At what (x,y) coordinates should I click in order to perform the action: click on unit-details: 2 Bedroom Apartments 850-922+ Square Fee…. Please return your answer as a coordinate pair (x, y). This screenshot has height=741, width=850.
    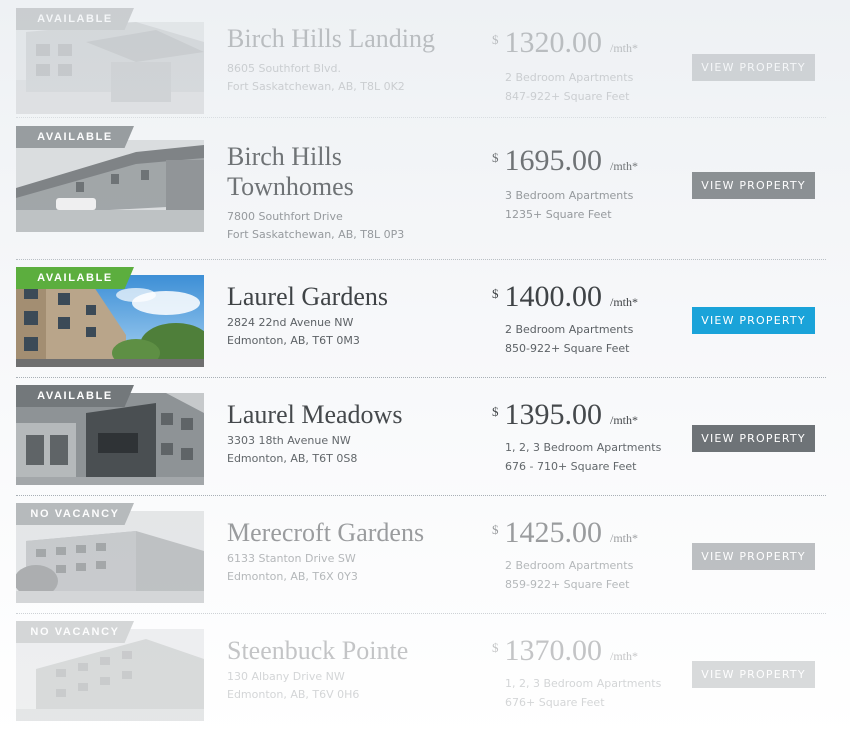
    Looking at the image, I should click on (569, 339).